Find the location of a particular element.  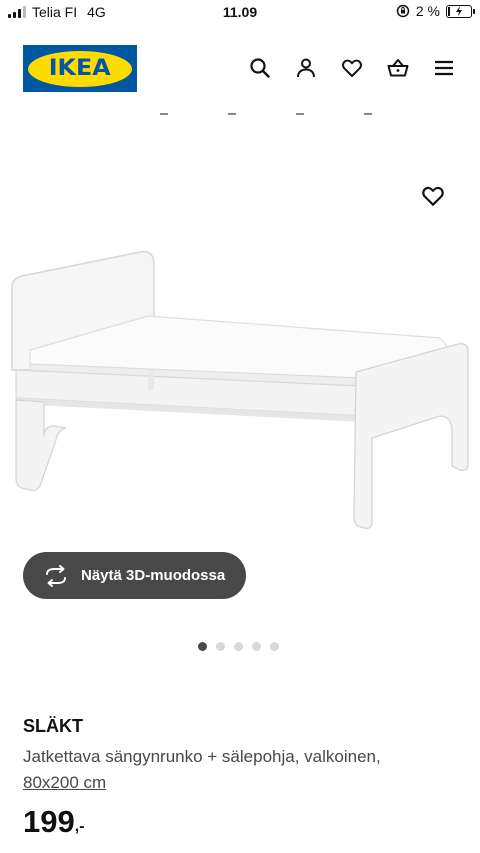

price-suffix: ,- is located at coordinates (79, 826).